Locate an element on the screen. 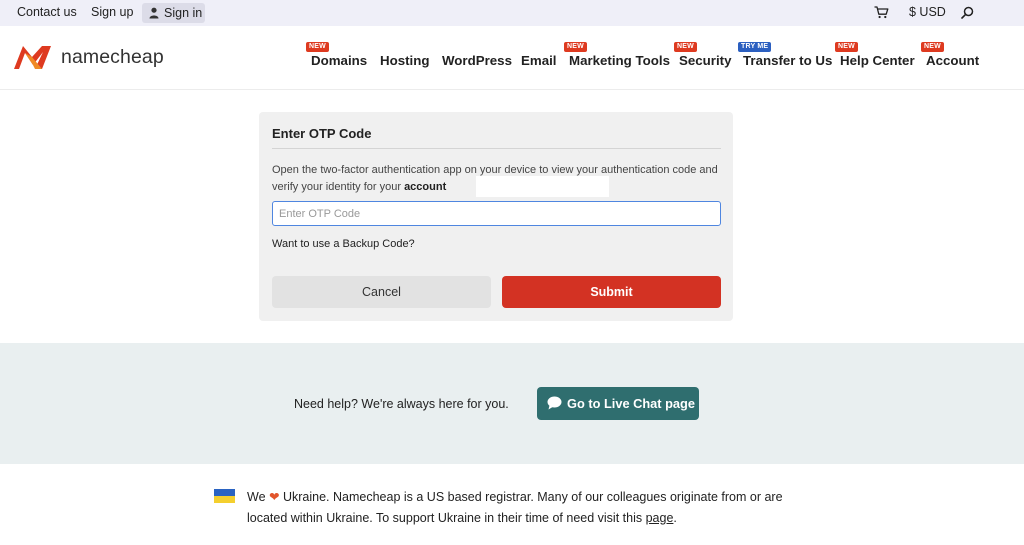 The height and width of the screenshot is (545, 1024). currency-selector: $ USD is located at coordinates (927, 13).